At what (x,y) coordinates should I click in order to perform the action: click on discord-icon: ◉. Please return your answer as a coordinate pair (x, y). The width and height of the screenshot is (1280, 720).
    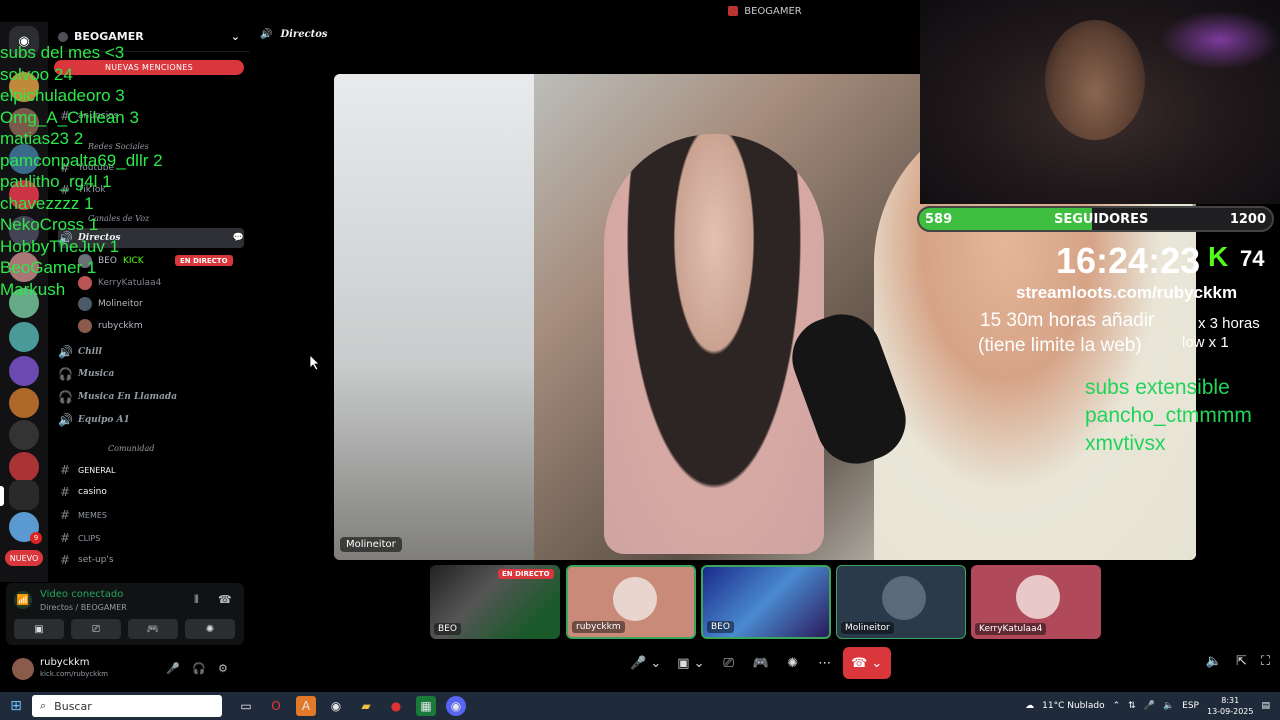
    Looking at the image, I should click on (456, 706).